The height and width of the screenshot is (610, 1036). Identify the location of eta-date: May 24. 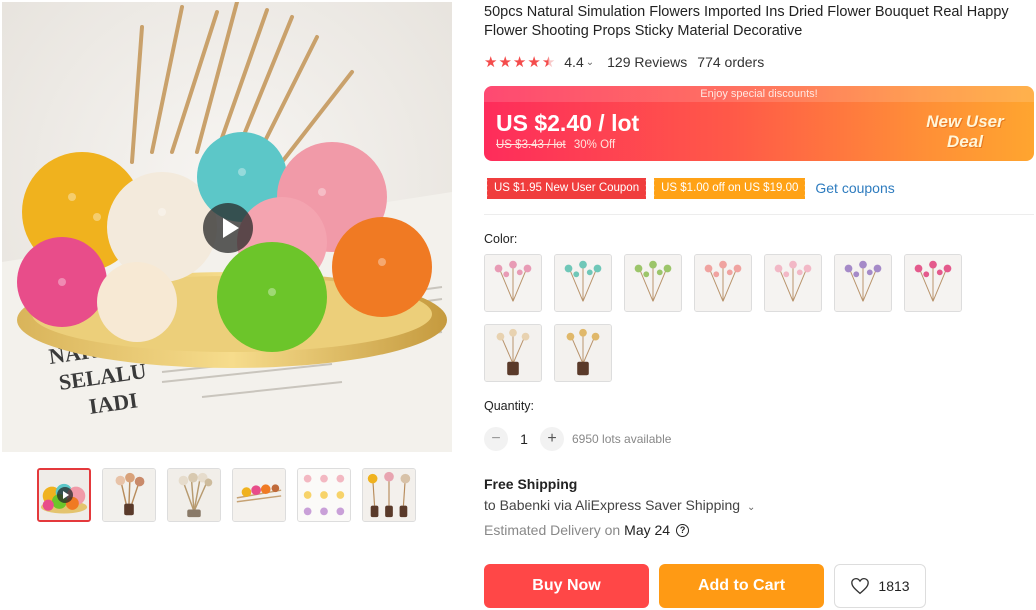
(647, 530).